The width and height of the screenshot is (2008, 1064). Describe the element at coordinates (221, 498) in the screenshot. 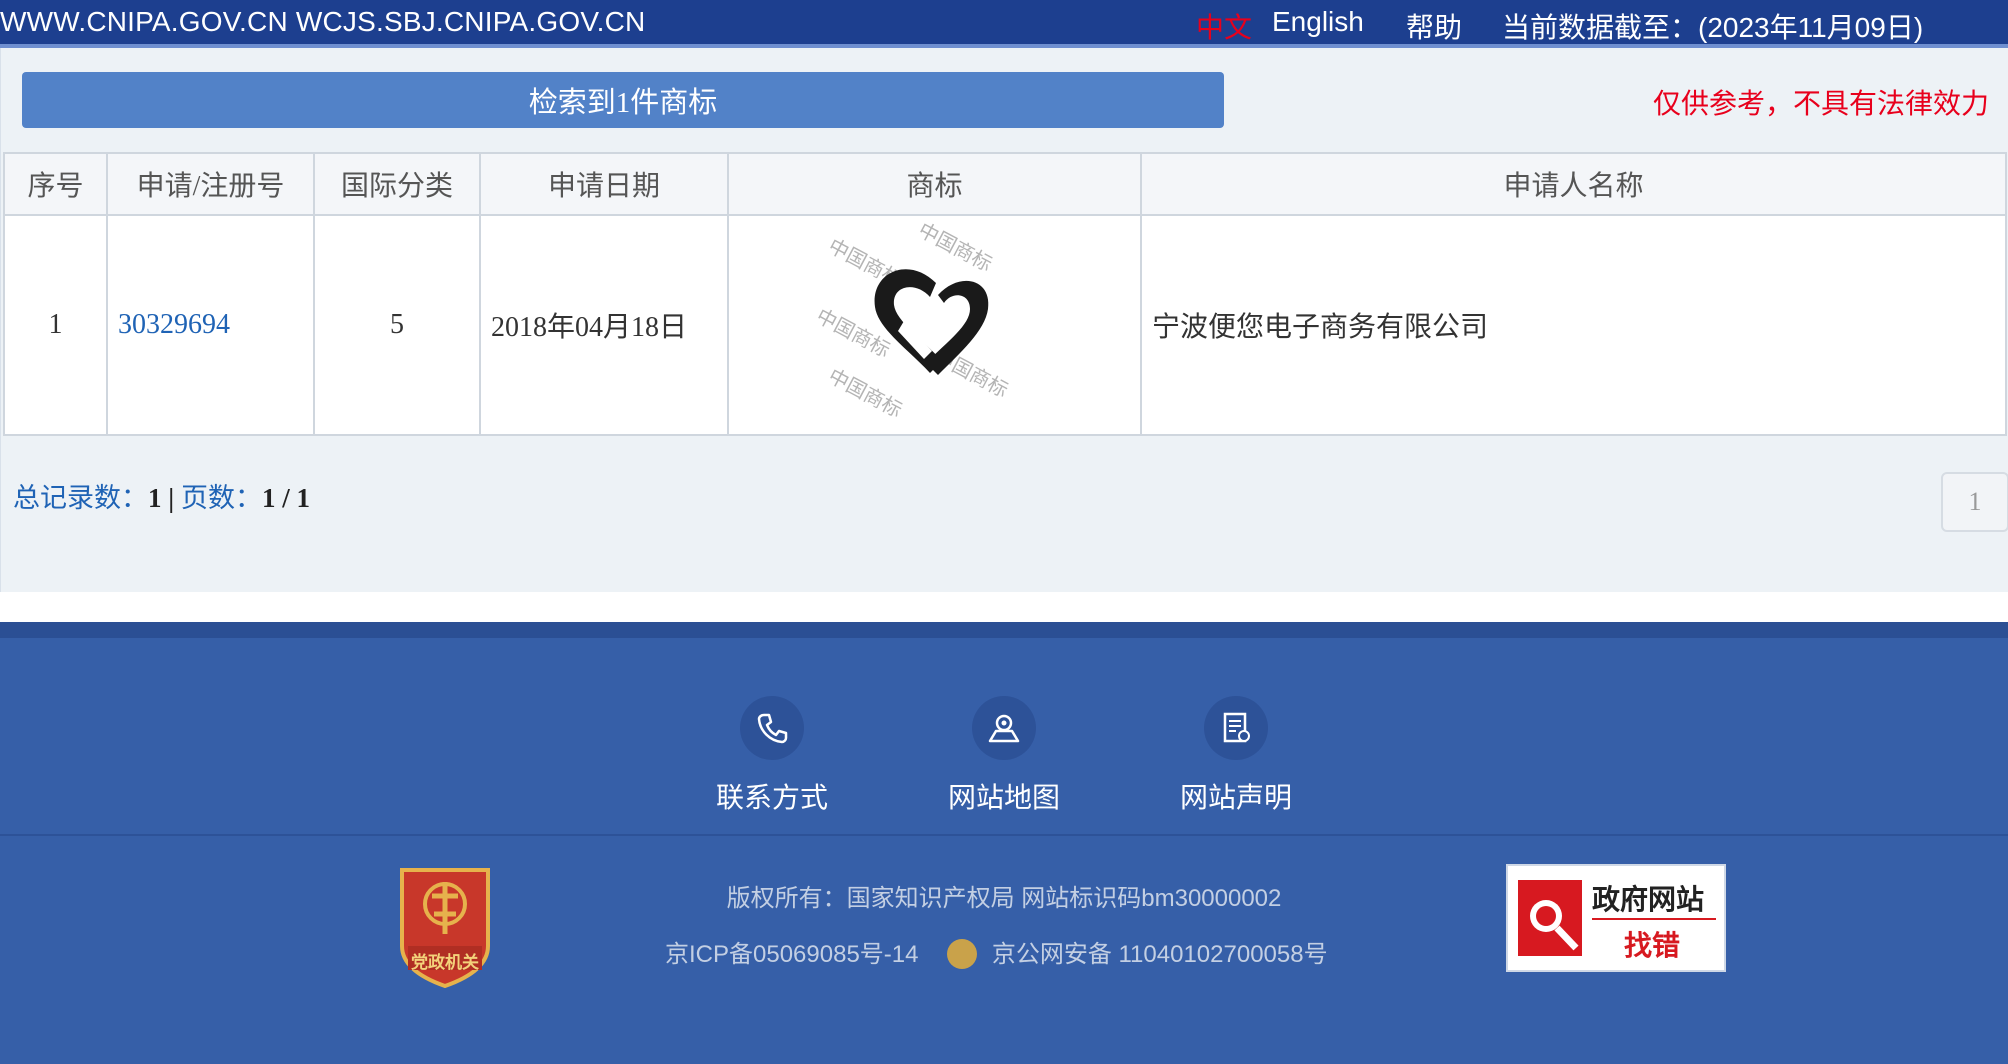

I see `pages-label: 页数：` at that location.